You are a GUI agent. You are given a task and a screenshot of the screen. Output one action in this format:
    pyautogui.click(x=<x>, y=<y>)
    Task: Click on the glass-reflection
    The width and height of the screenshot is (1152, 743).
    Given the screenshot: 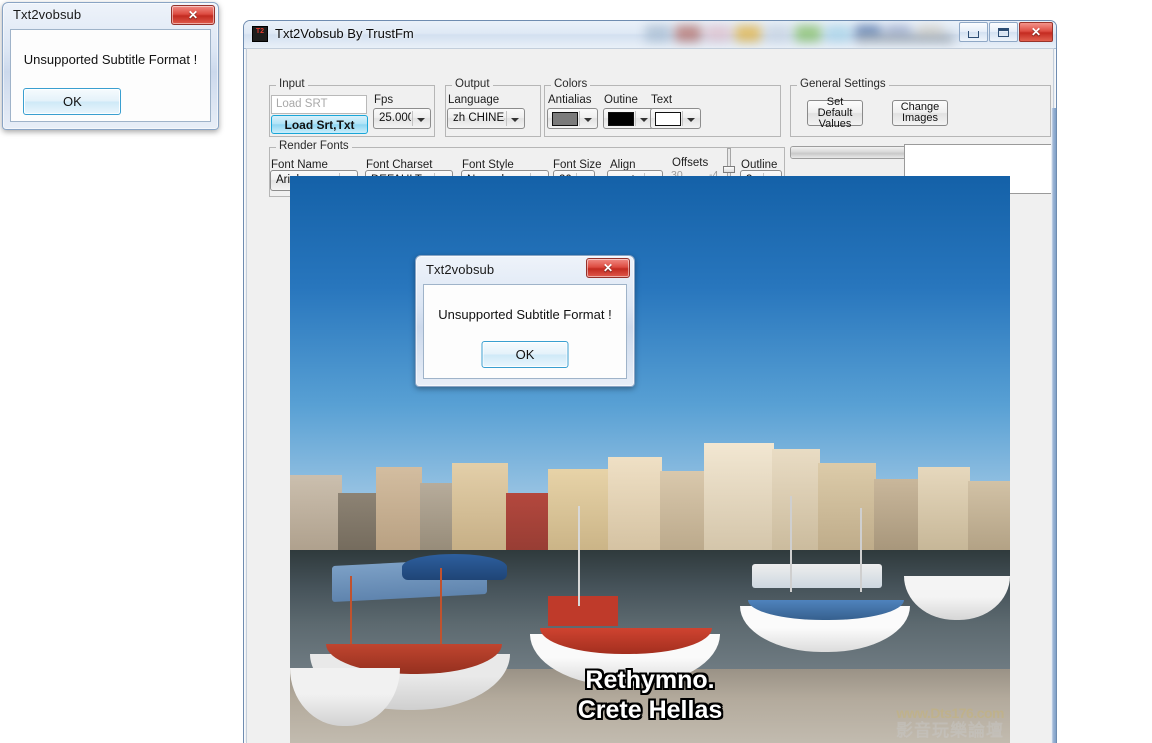 What is the action you would take?
    pyautogui.click(x=799, y=34)
    